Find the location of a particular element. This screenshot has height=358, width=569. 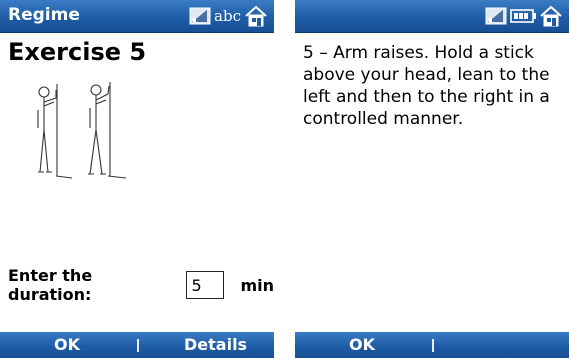

duration-row: Enter the duration: min is located at coordinates (141, 285).